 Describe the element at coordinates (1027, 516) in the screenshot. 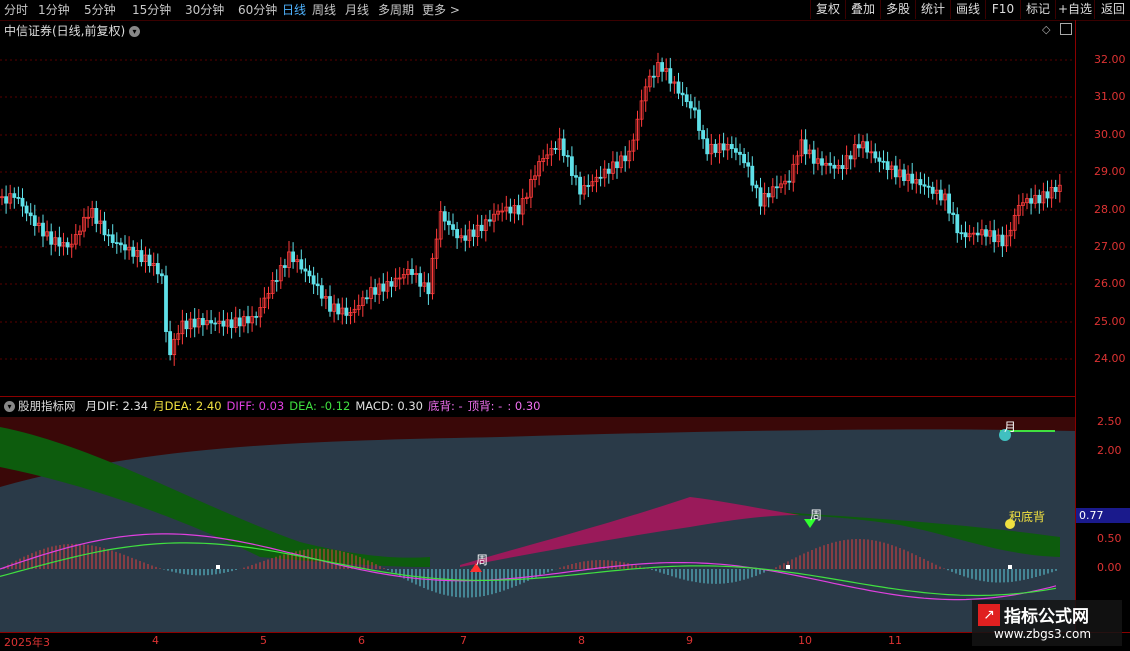

I see `dibei-marker: 积底背` at that location.